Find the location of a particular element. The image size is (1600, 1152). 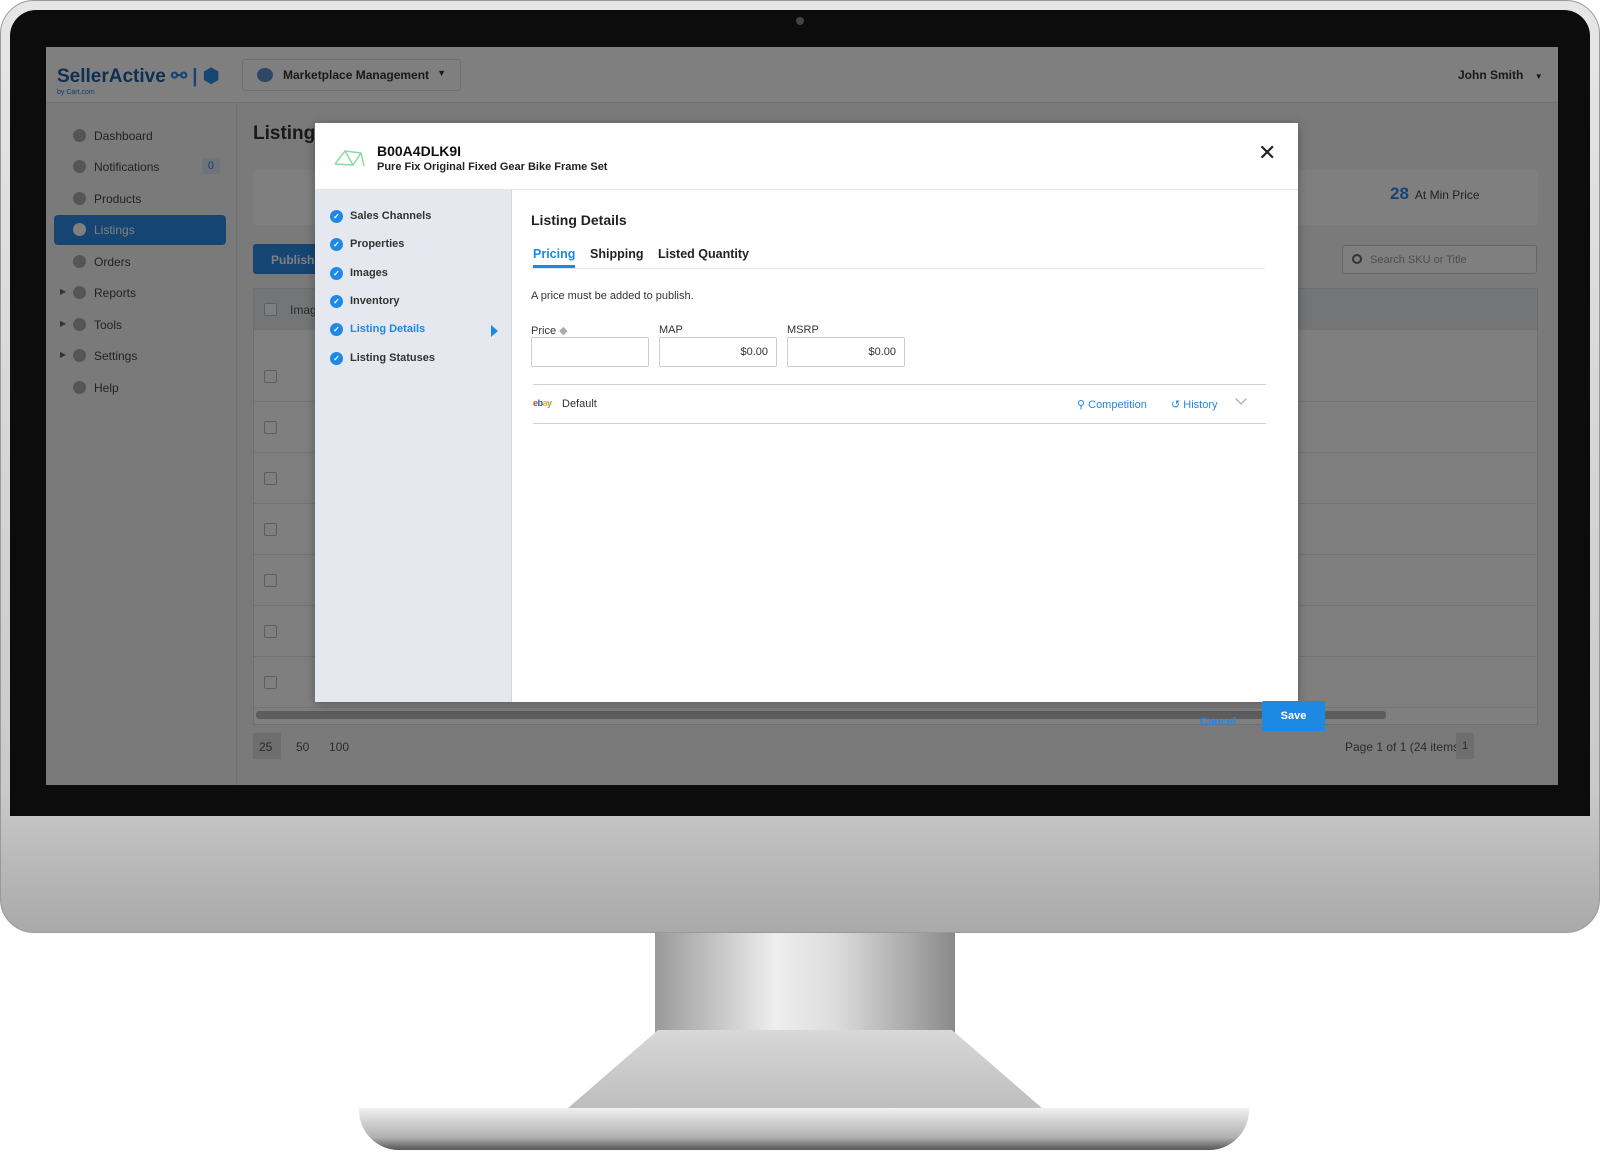

map-input: $0.00 is located at coordinates (718, 352).